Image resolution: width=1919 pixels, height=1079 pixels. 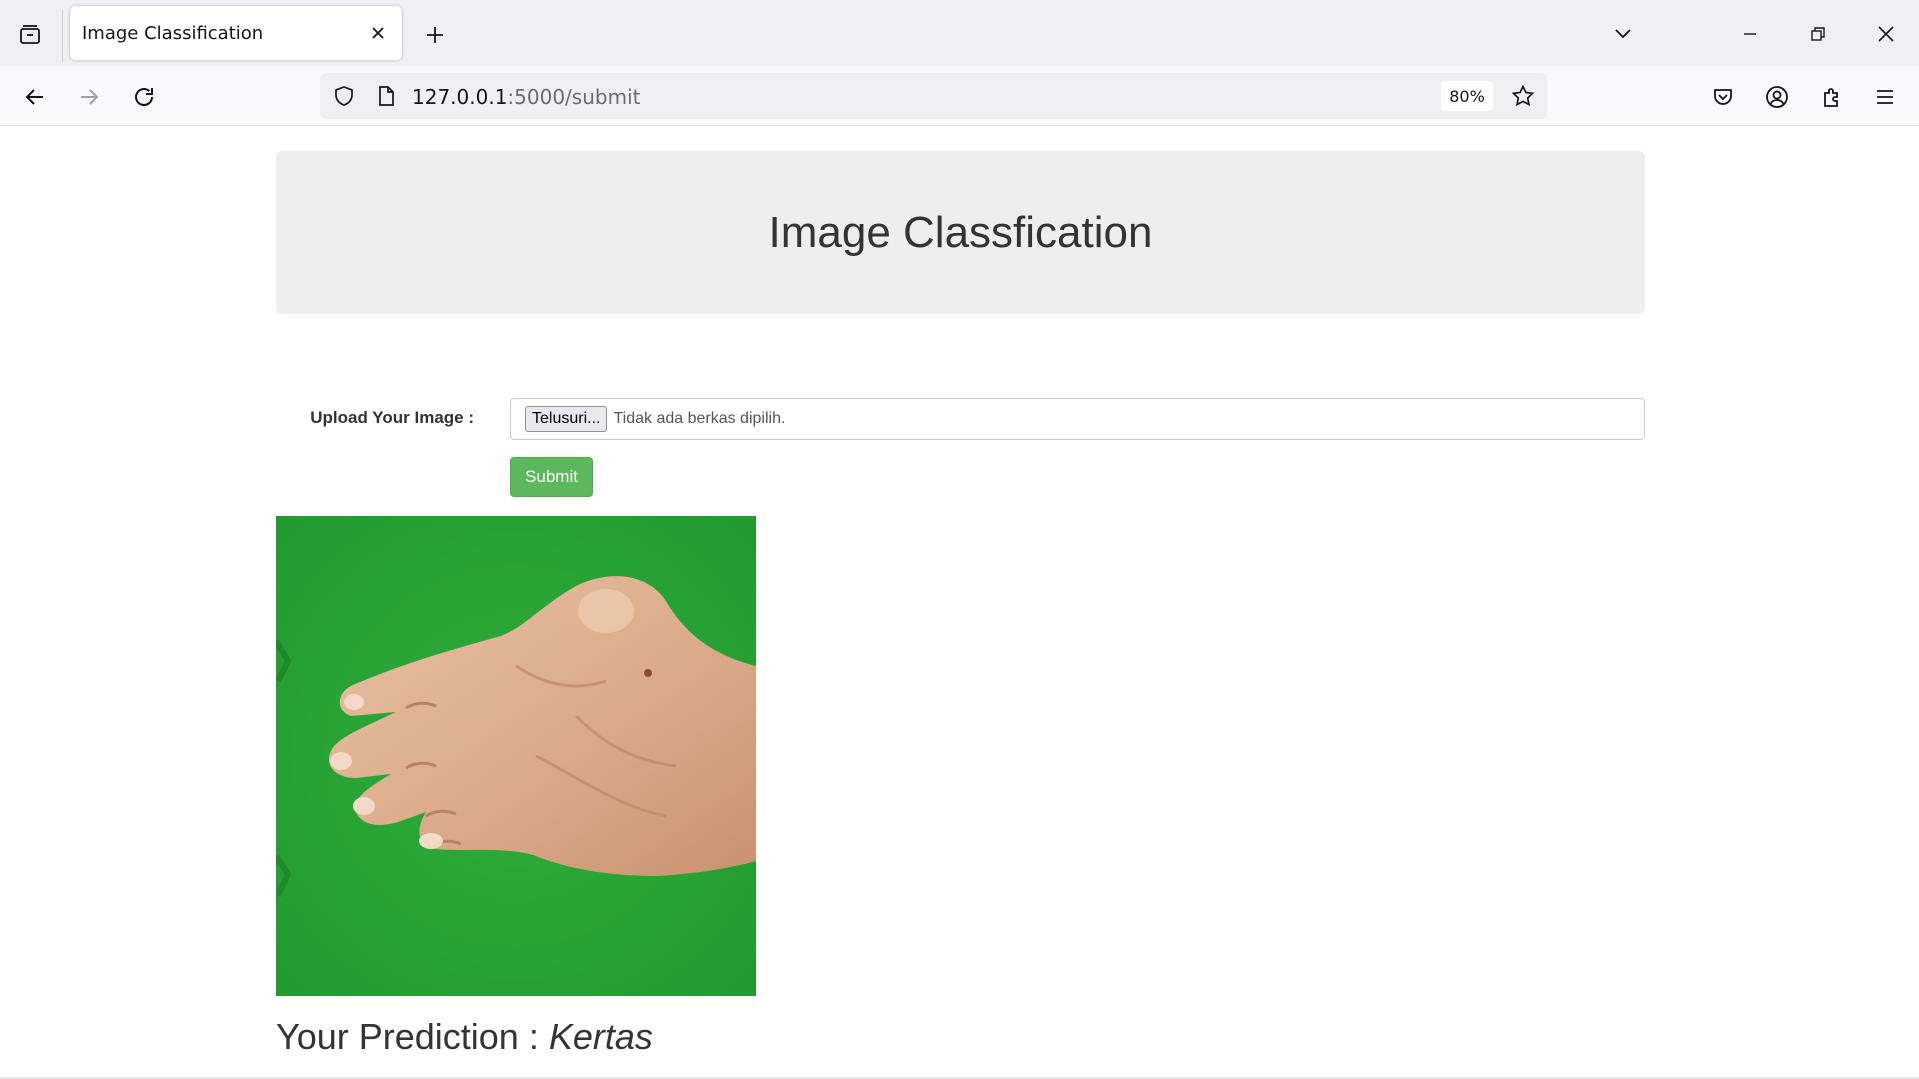 What do you see at coordinates (344, 96) in the screenshot?
I see `shield-icon` at bounding box center [344, 96].